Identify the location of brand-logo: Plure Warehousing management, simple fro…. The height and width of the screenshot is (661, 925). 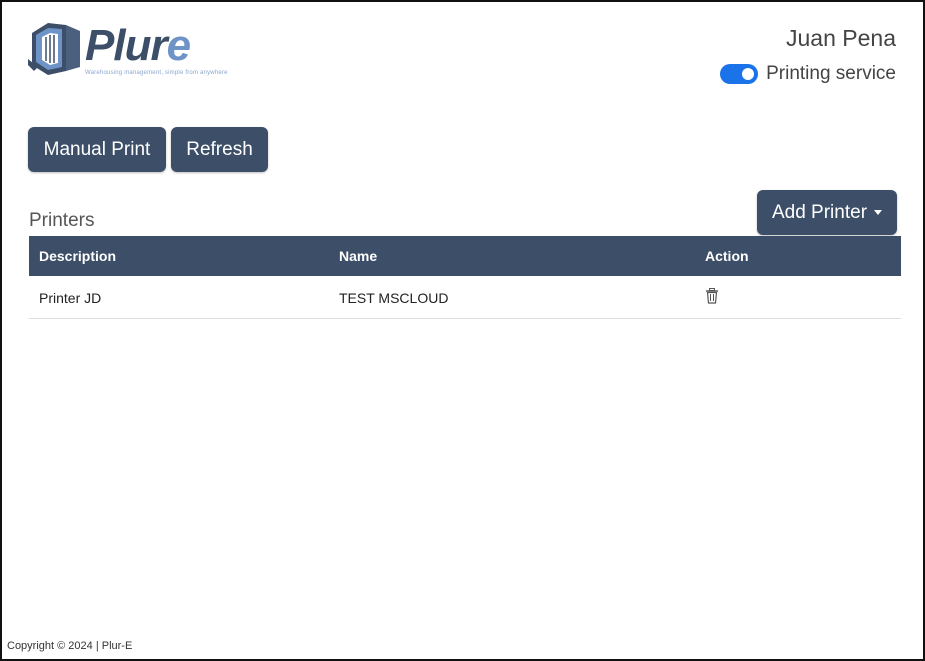
(128, 50).